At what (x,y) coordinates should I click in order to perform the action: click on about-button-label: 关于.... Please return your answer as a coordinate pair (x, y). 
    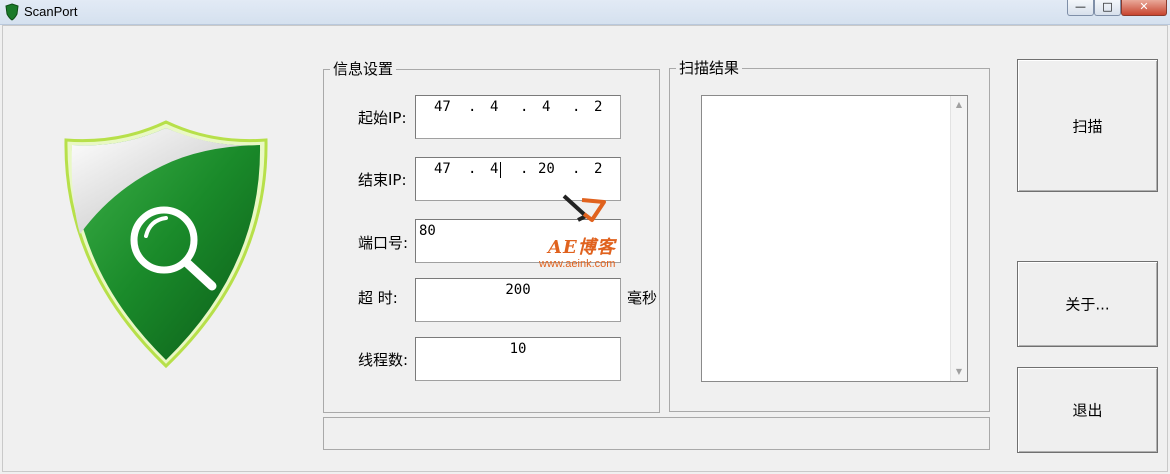
    Looking at the image, I should click on (1087, 304).